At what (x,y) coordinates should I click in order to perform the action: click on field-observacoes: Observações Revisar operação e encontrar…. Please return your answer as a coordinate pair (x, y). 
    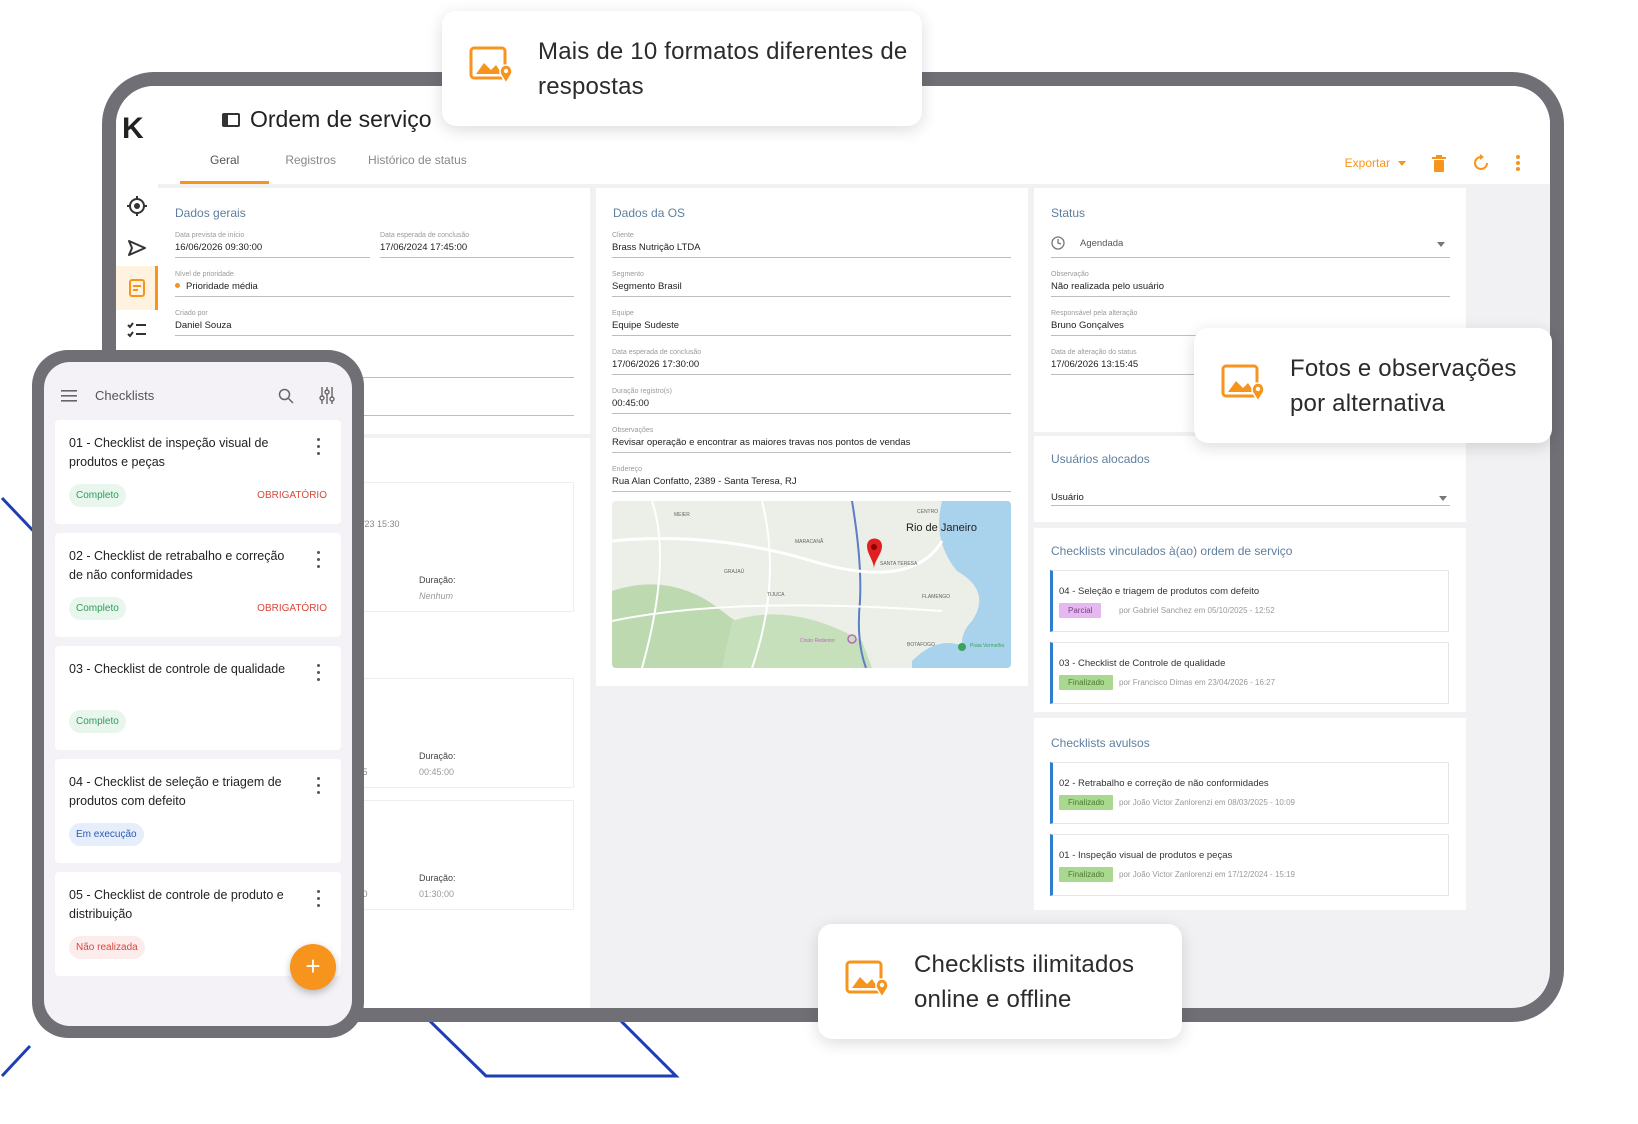
    Looking at the image, I should click on (811, 440).